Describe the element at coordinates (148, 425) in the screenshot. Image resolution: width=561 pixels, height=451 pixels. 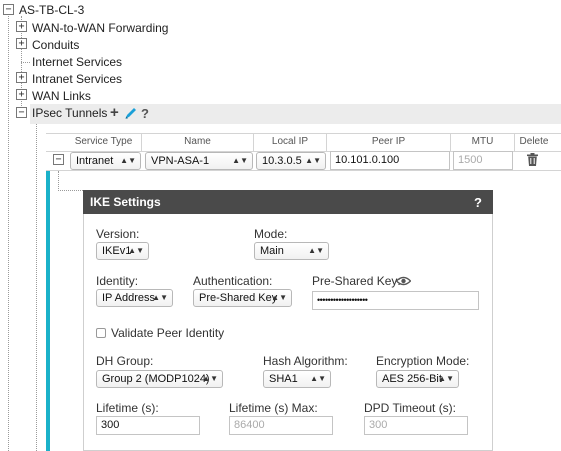
I see `lifetime-field: 300` at that location.